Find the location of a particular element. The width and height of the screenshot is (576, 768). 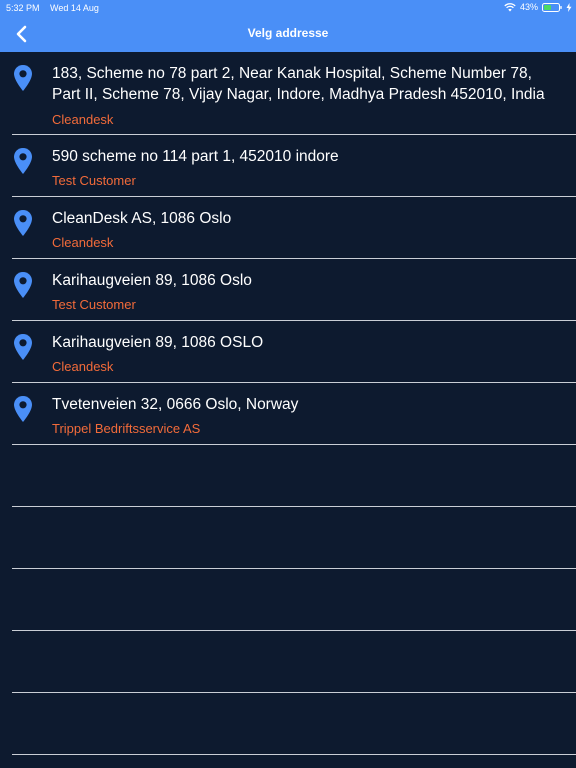

address-row: CleanDesk AS, 1086 Oslo Cleandesk is located at coordinates (294, 228).